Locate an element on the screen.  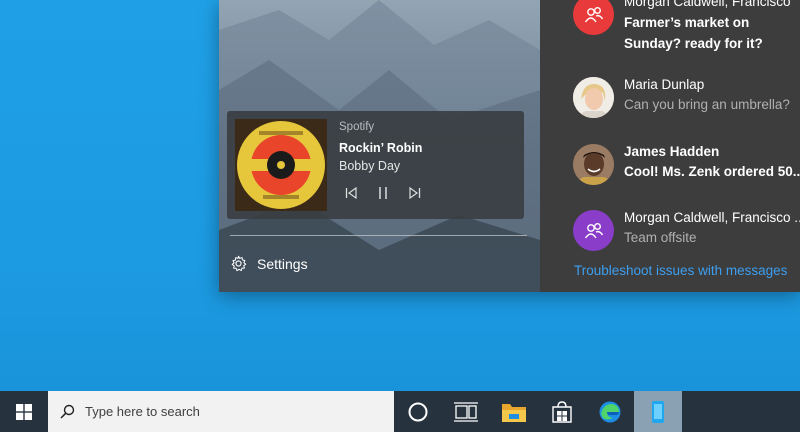
next-icon is located at coordinates (415, 193).